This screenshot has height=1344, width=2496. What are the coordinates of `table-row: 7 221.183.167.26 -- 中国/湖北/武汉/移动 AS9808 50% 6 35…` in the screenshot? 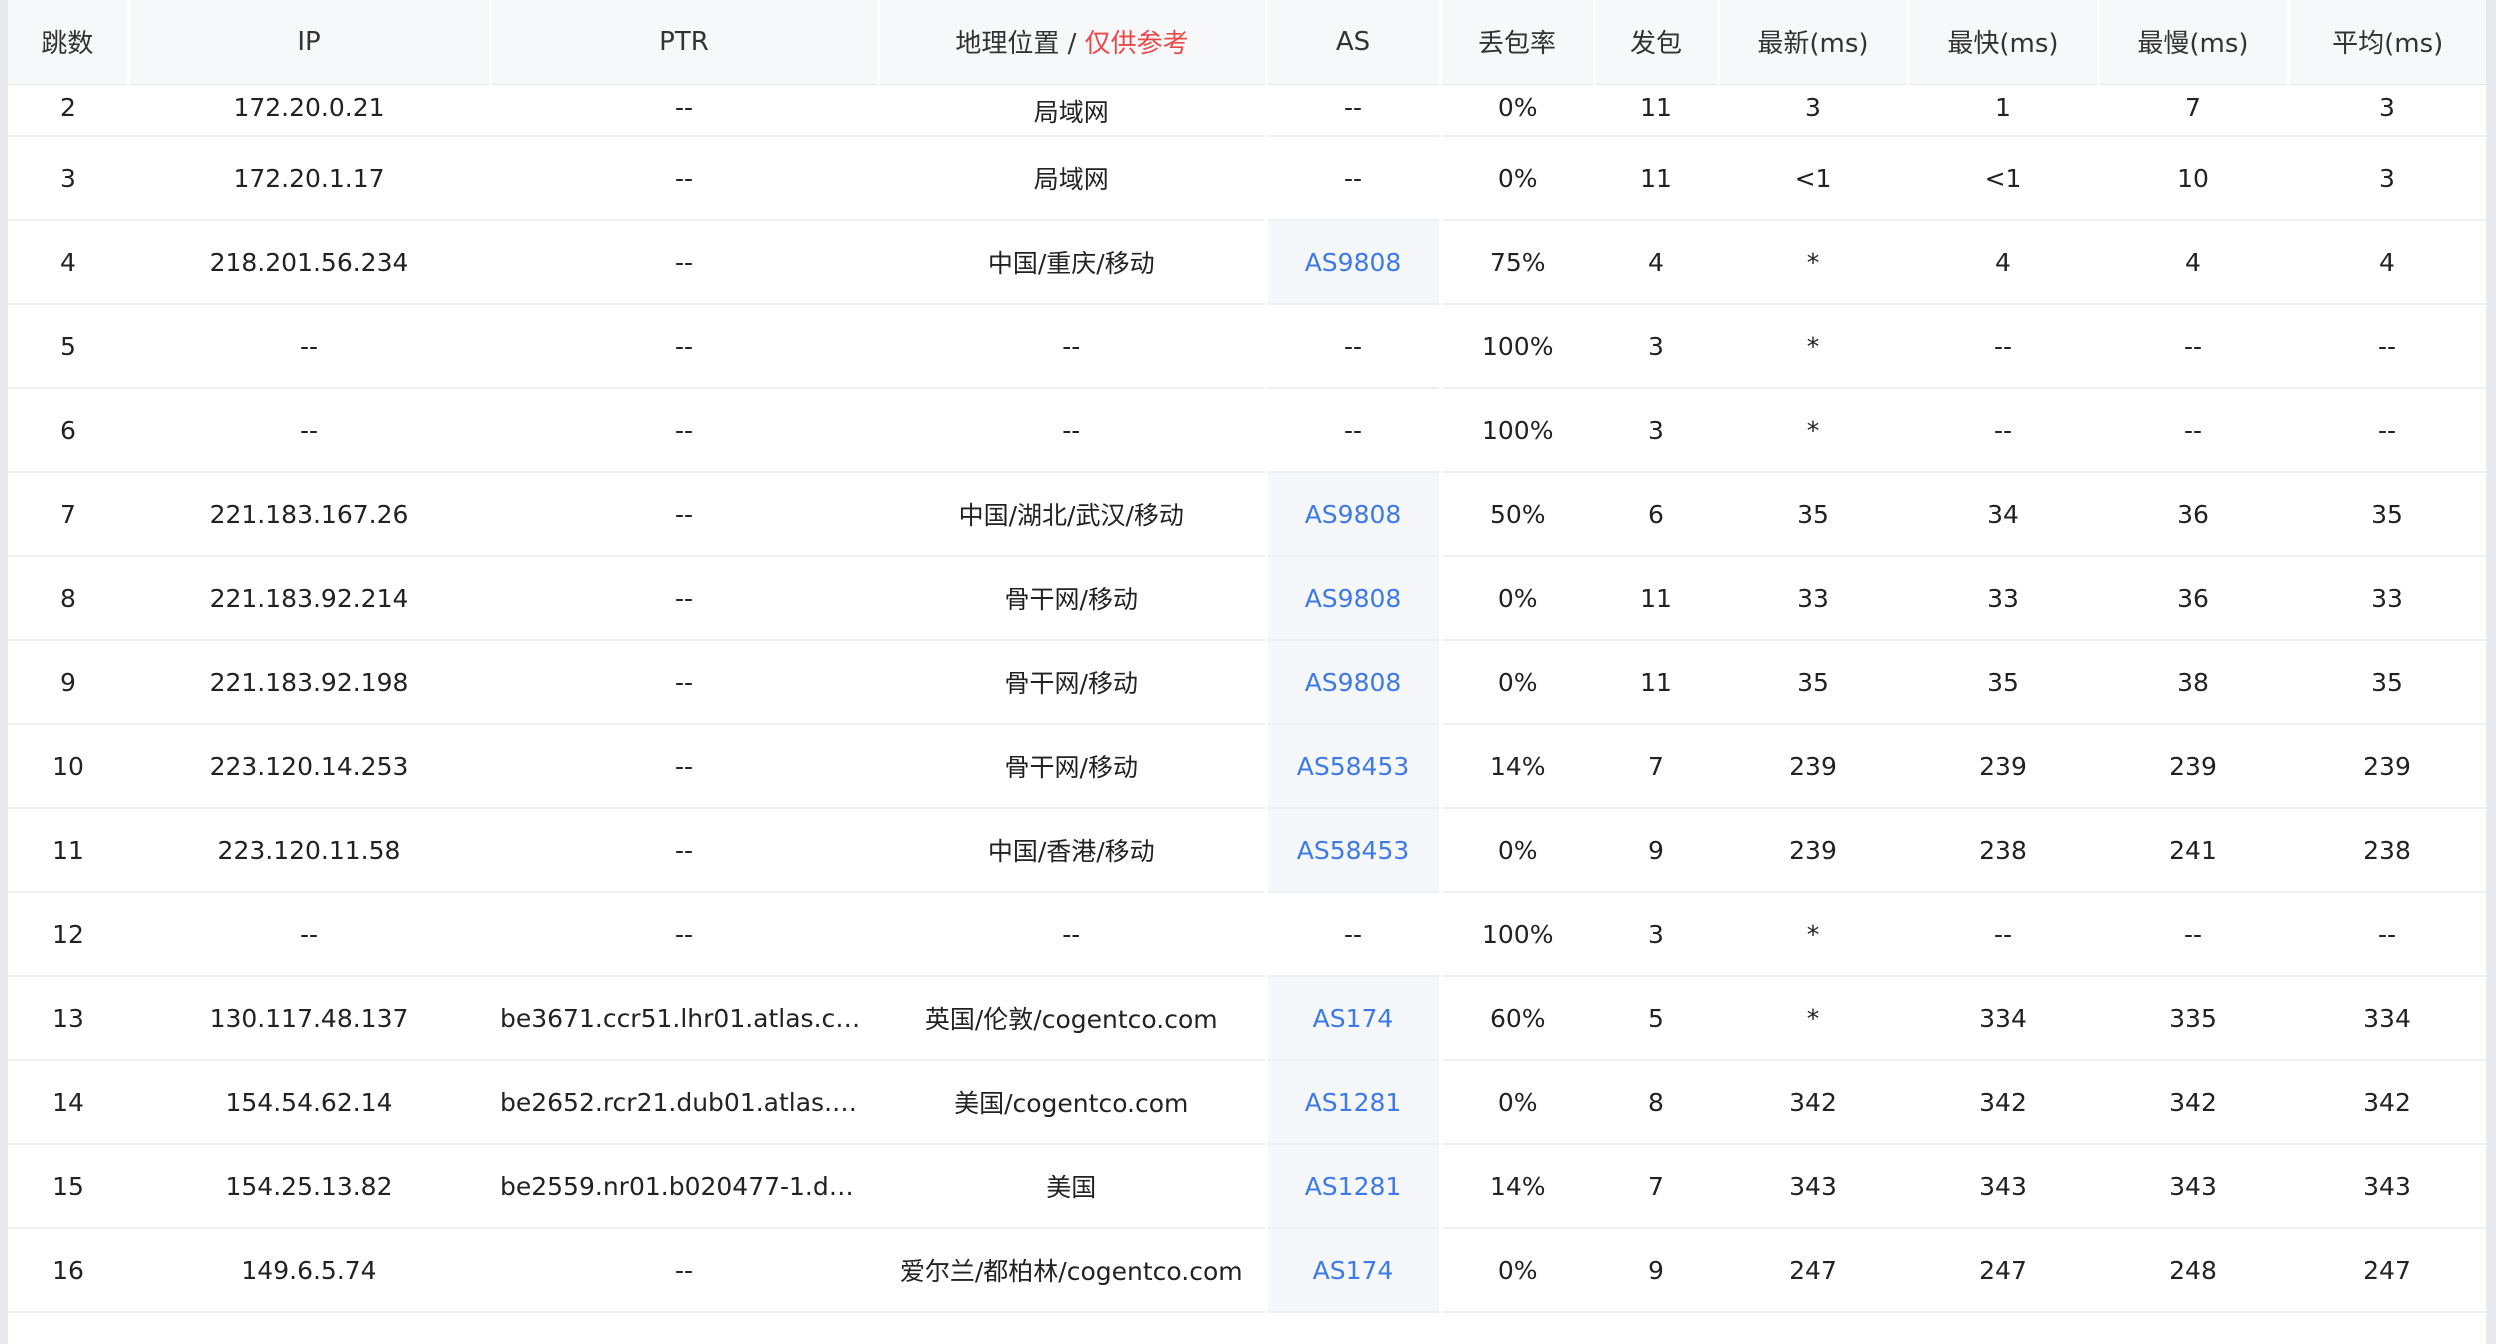 It's located at (1247, 514).